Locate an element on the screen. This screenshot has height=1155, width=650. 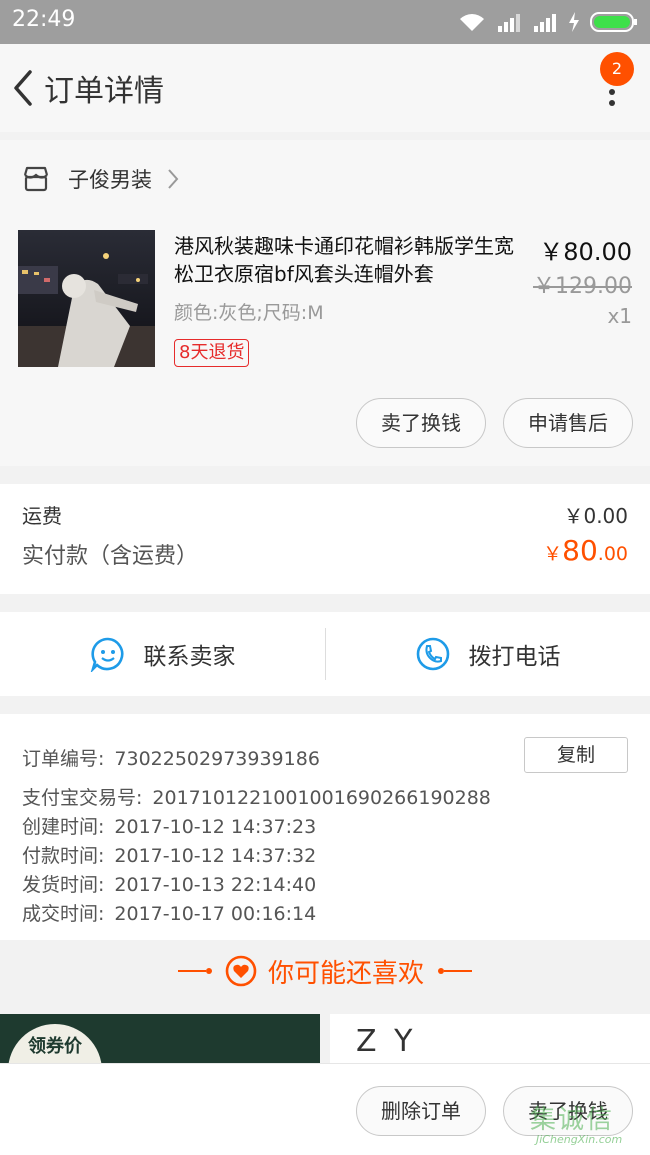
order-info-label: 创建时间: is located at coordinates (63, 827).